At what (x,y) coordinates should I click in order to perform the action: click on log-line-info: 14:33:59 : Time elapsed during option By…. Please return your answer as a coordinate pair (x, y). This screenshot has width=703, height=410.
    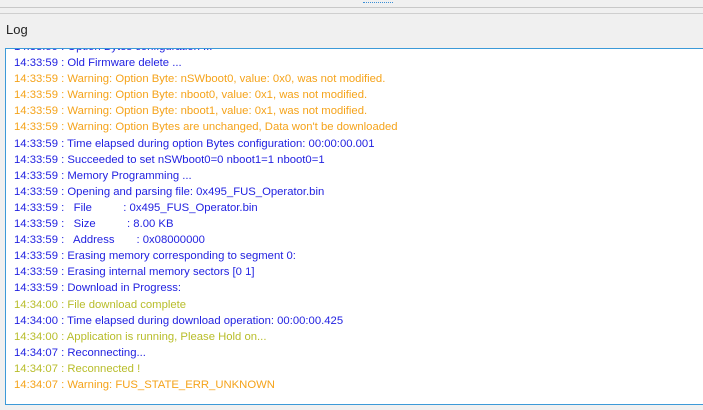
    Looking at the image, I should click on (194, 143).